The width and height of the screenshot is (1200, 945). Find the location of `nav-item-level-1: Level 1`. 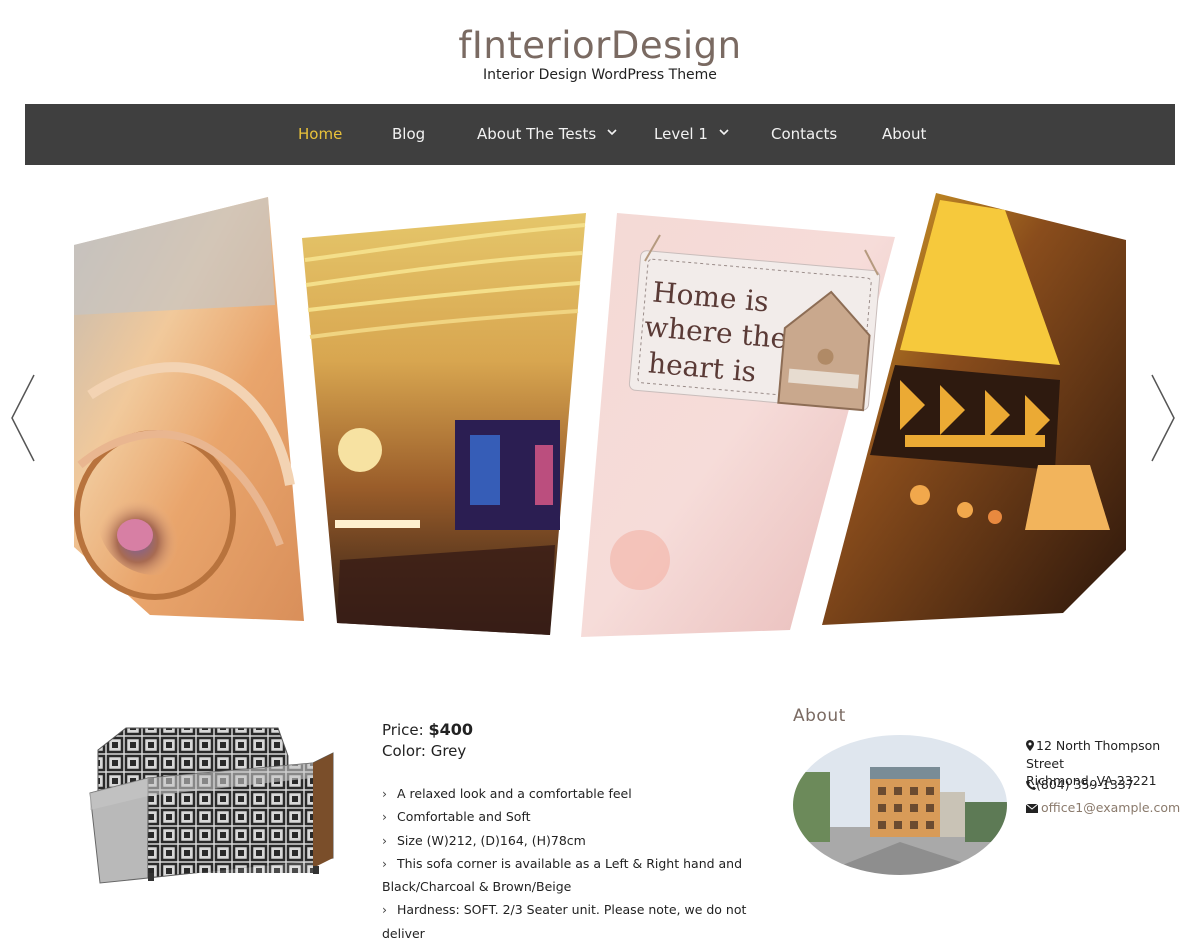

nav-item-level-1: Level 1 is located at coordinates (691, 134).